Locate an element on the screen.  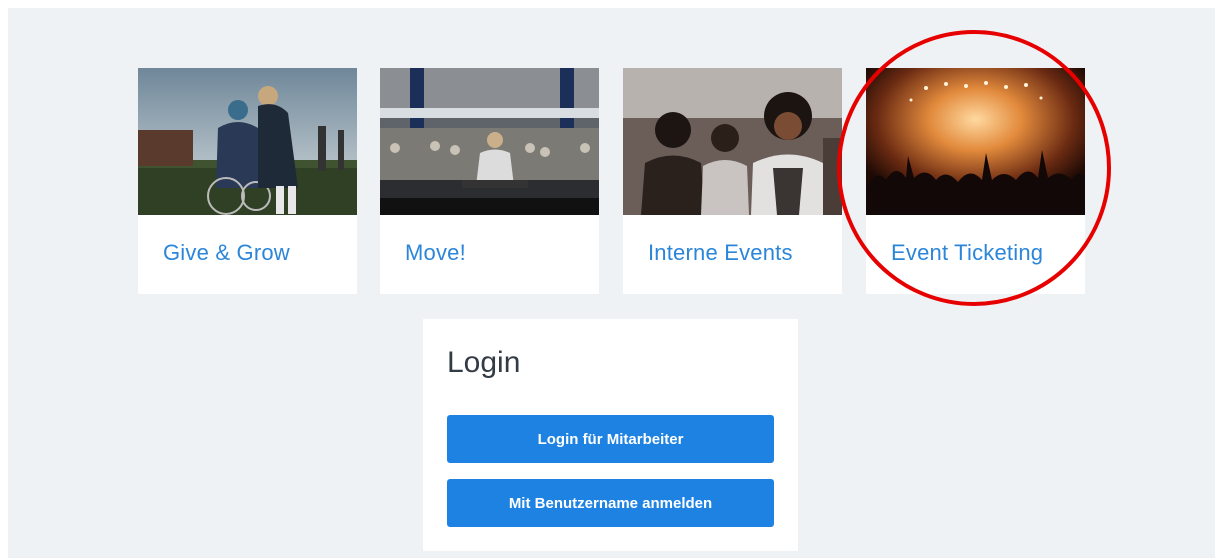
login-employee-button: Login für Mitarbeiter is located at coordinates (610, 439).